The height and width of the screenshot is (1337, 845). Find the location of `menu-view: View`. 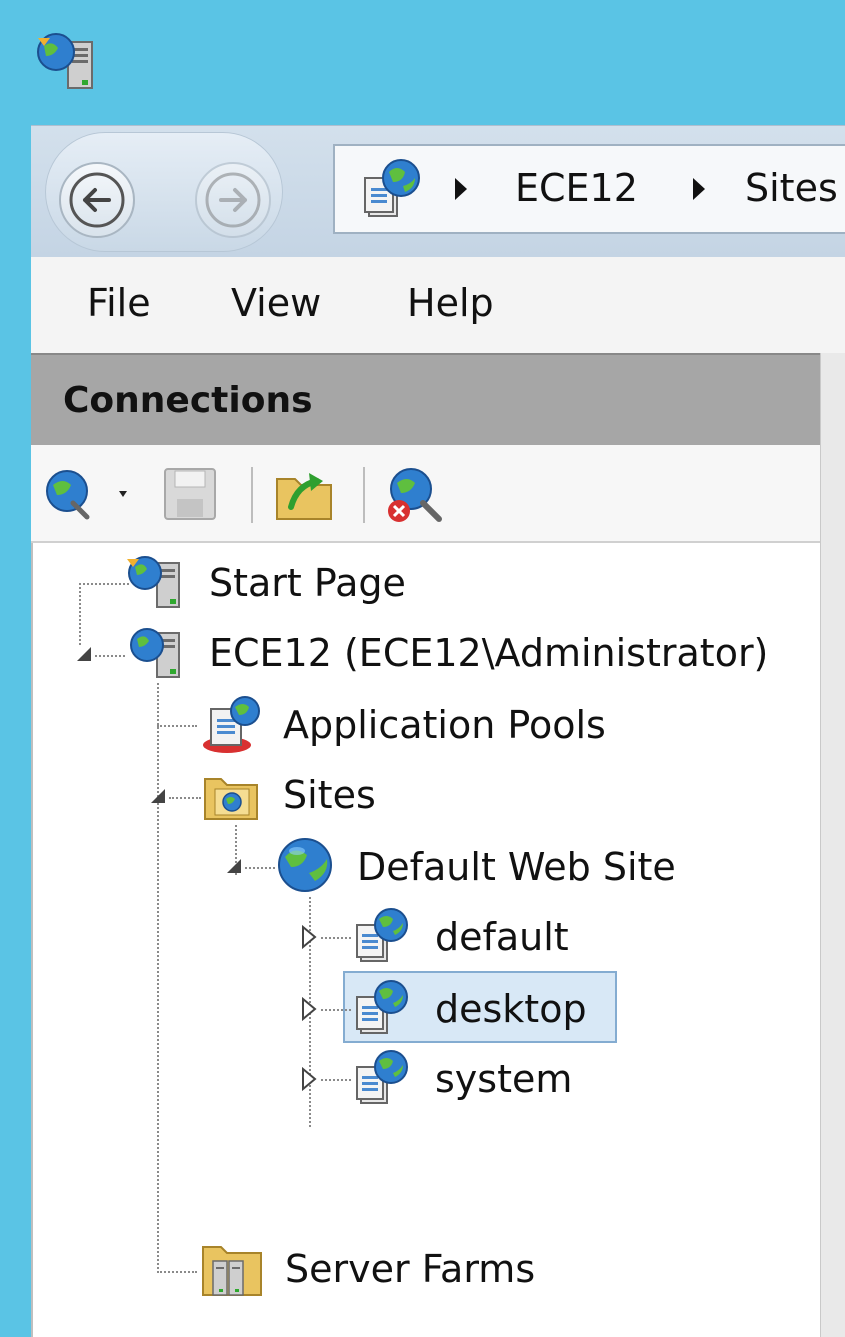

menu-view: View is located at coordinates (276, 303).